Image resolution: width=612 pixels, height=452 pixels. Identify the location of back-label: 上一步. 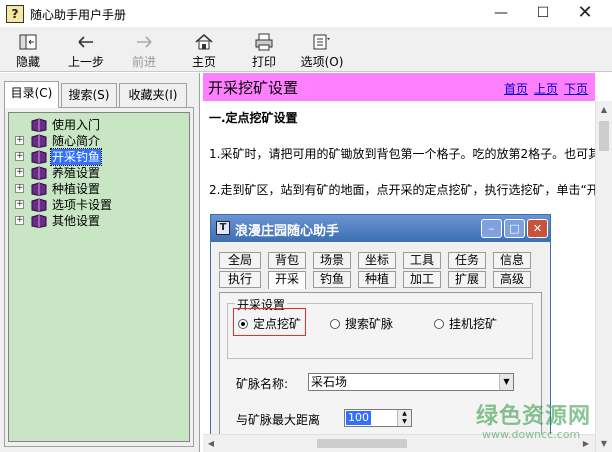
(85, 62).